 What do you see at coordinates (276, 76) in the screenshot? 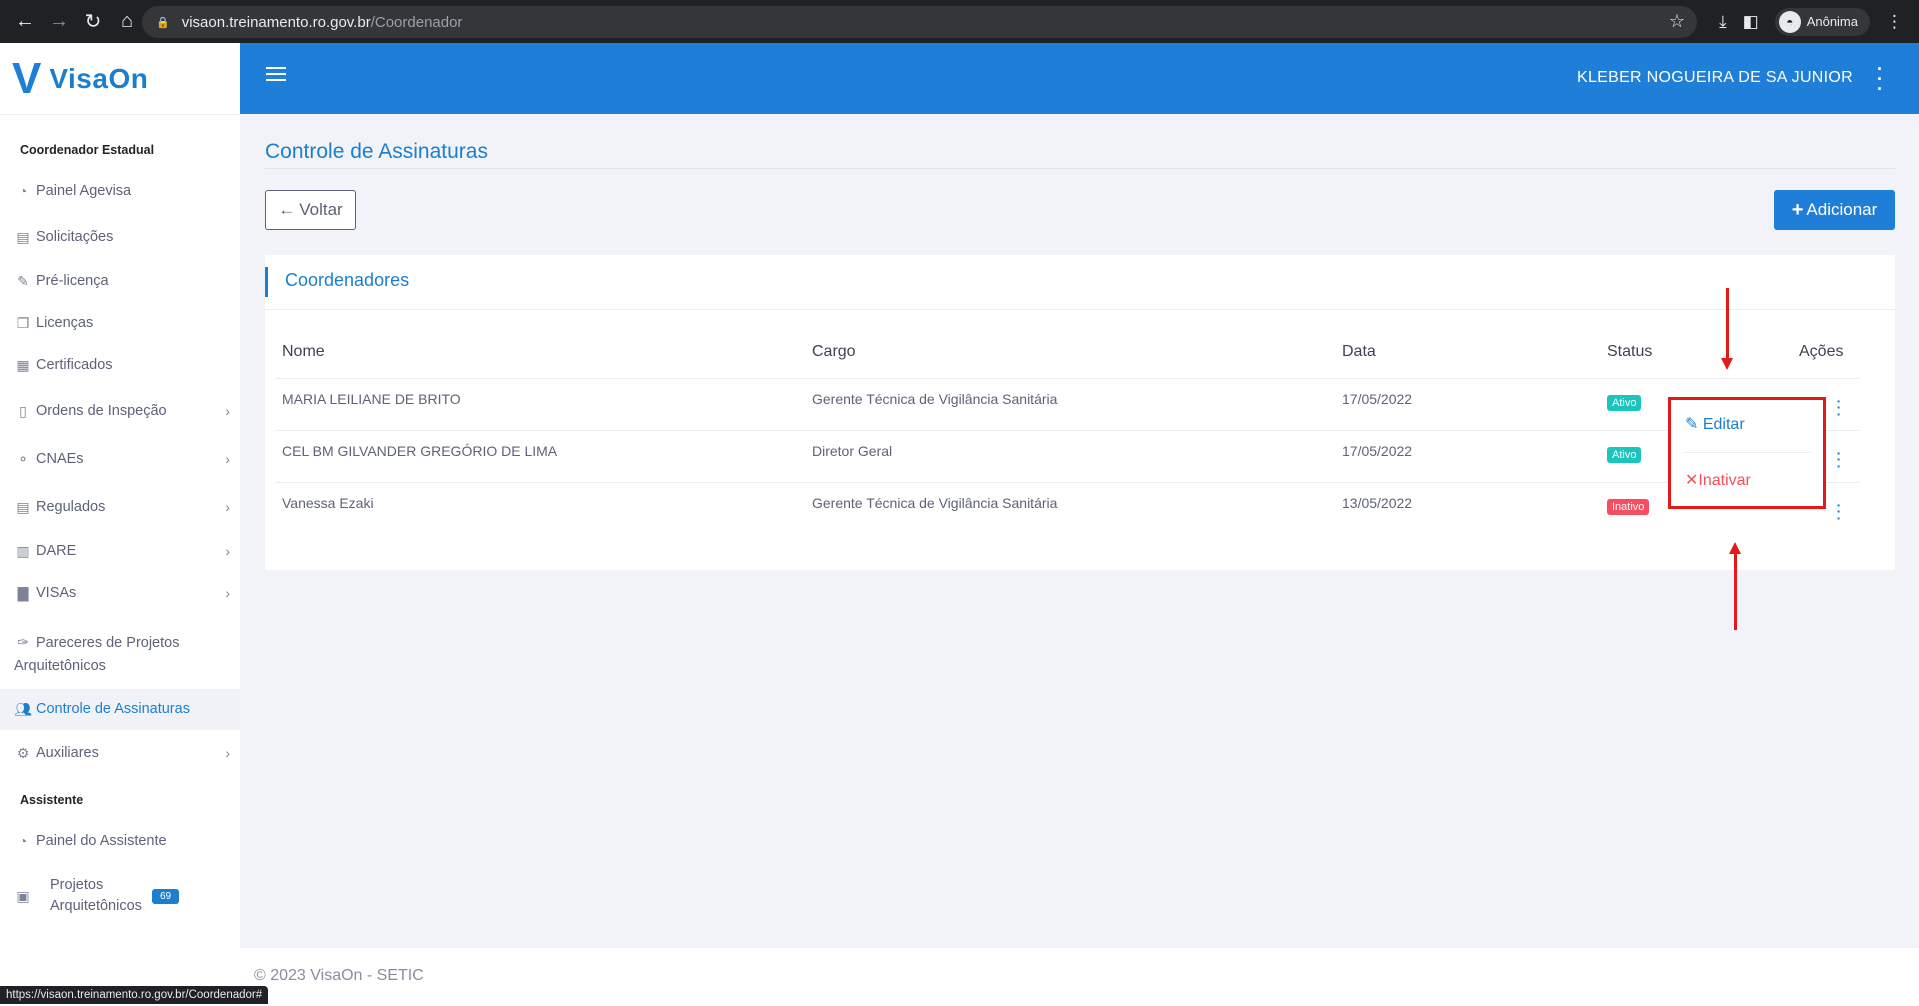
I see `hamburger-menu-icon` at bounding box center [276, 76].